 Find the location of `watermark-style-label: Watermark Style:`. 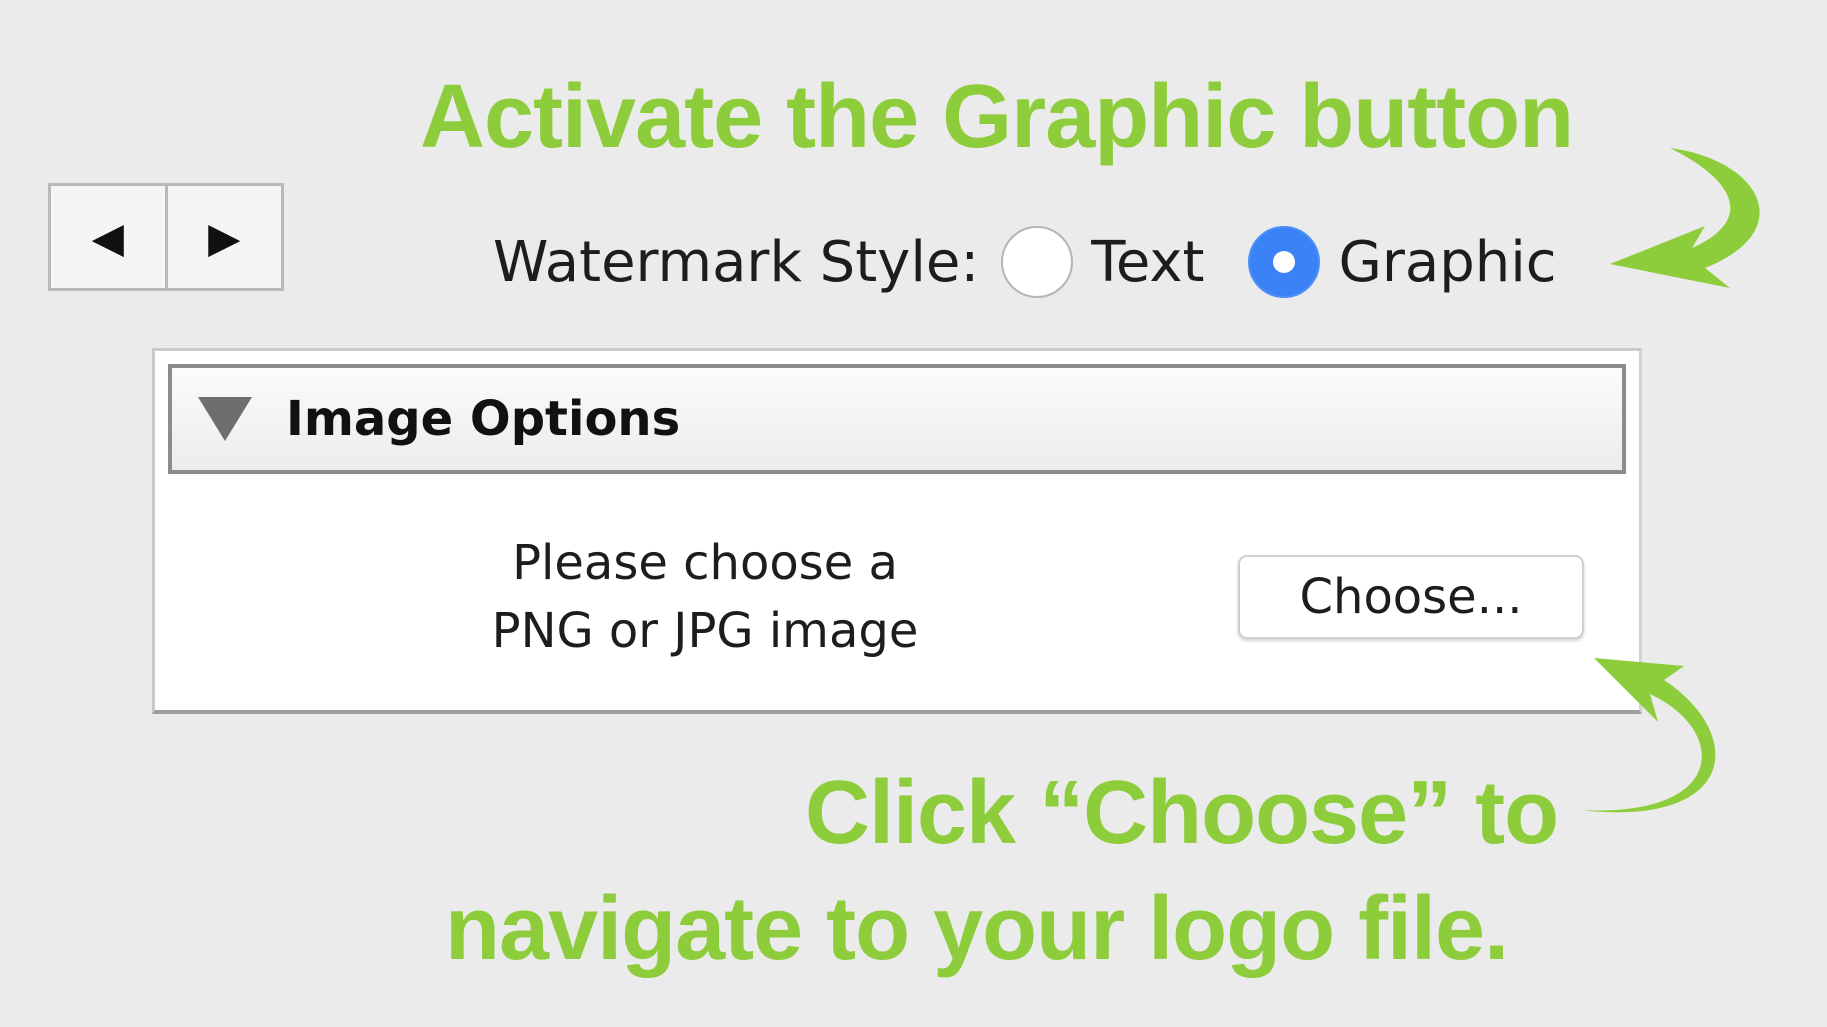

watermark-style-label: Watermark Style: is located at coordinates (736, 262).